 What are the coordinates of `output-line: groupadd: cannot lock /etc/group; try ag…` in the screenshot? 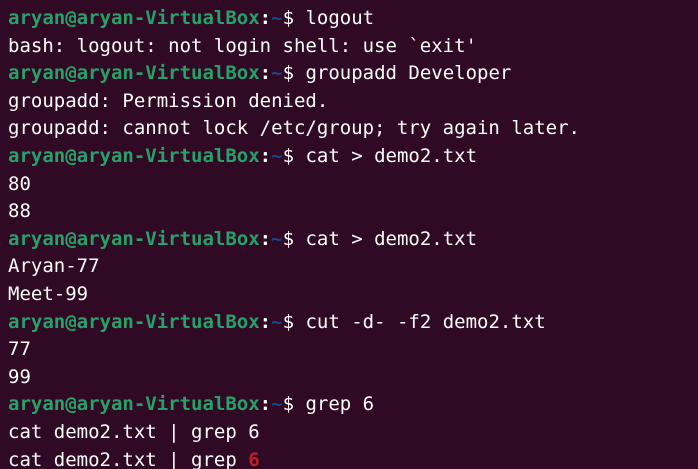 It's located at (294, 128).